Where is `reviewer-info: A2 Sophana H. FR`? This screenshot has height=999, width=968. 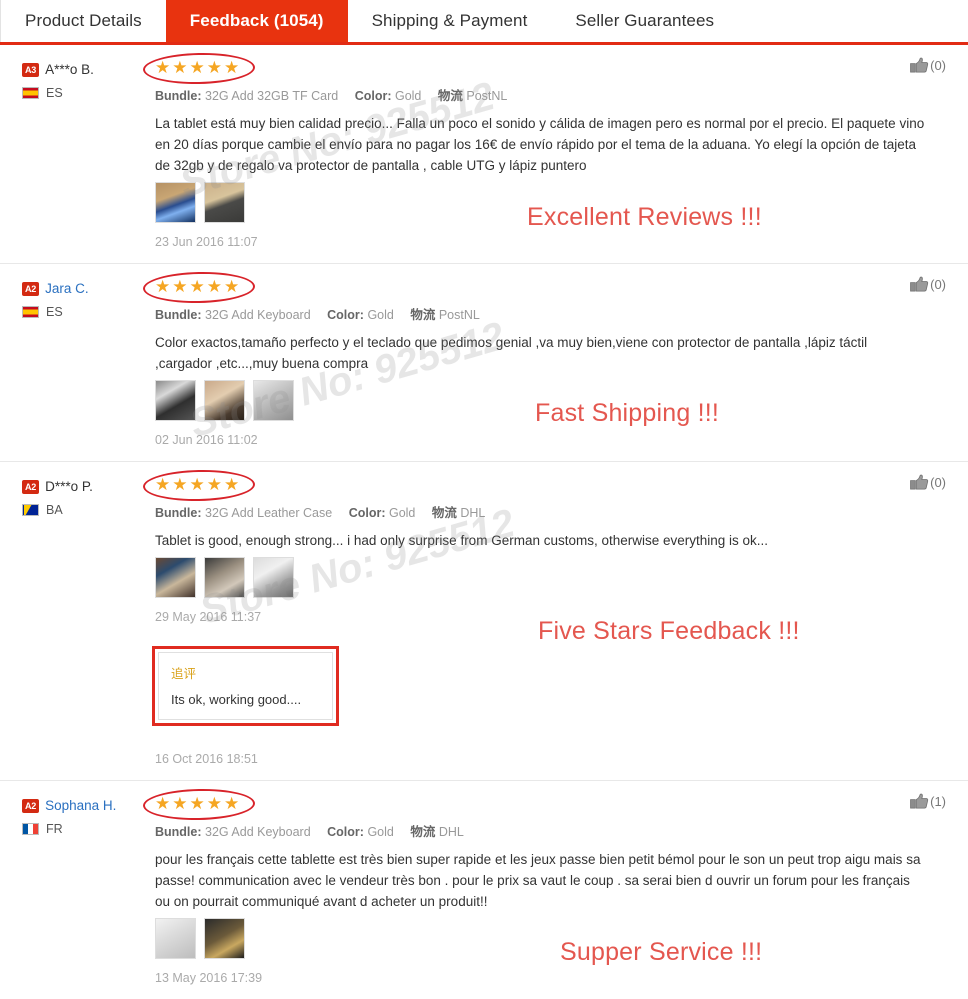
reviewer-info: A2 Sophana H. FR is located at coordinates (88, 895).